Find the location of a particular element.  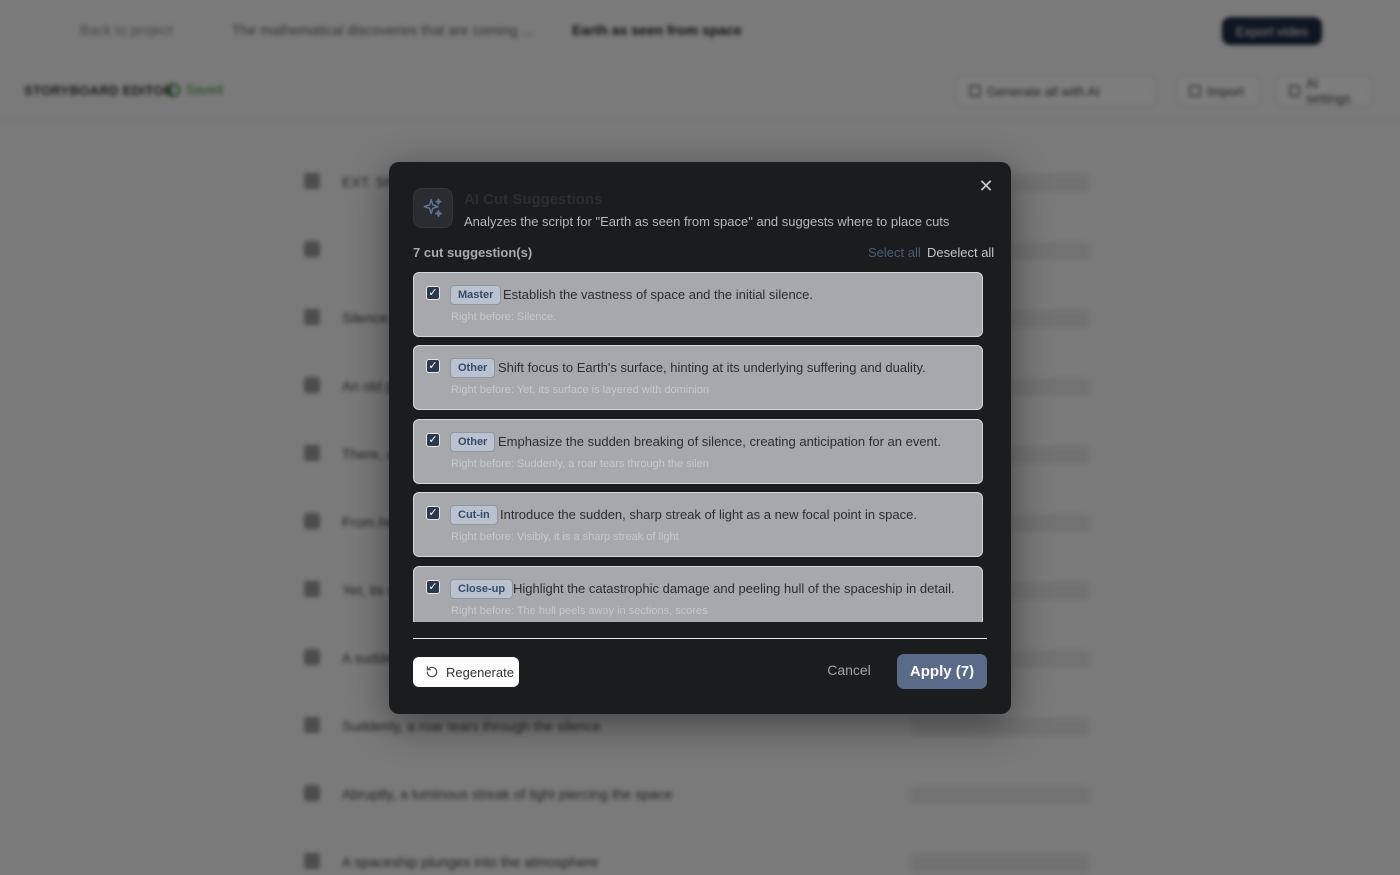

shot-type-badge: Cut-in is located at coordinates (474, 515).